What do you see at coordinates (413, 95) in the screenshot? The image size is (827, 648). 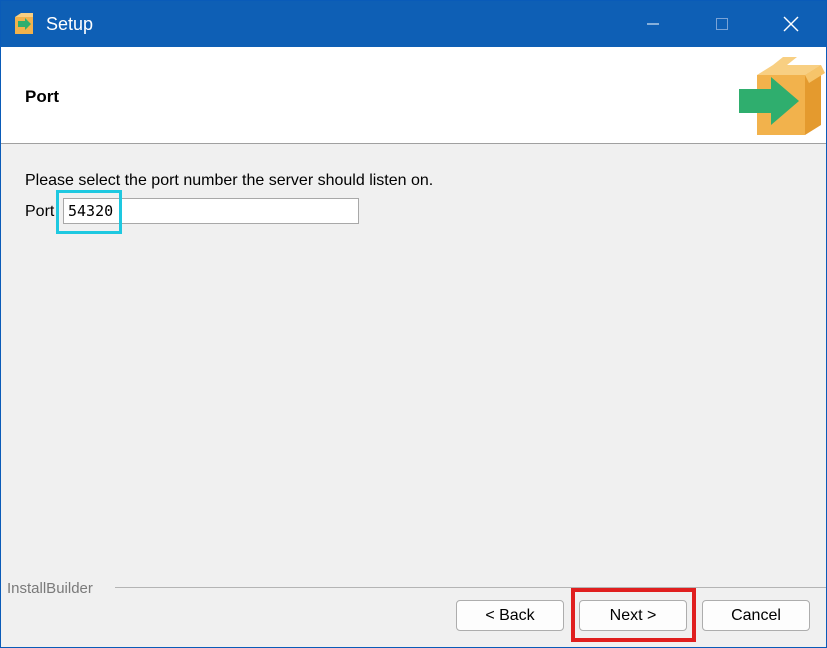 I see `wizard-header: Port` at bounding box center [413, 95].